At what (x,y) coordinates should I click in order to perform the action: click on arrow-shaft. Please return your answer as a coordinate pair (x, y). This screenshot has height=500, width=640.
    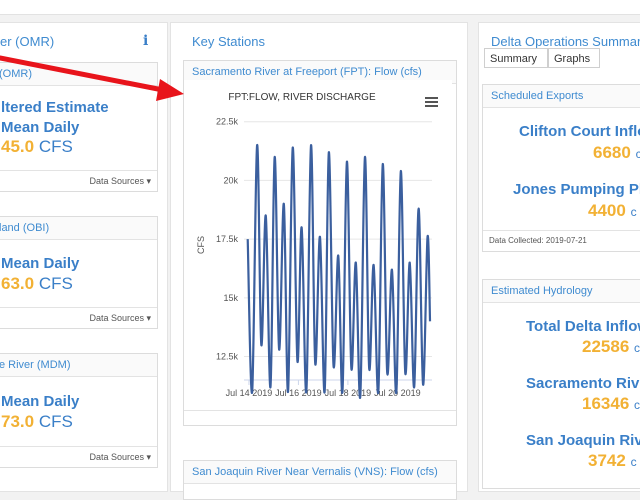
    Looking at the image, I should click on (85, 74).